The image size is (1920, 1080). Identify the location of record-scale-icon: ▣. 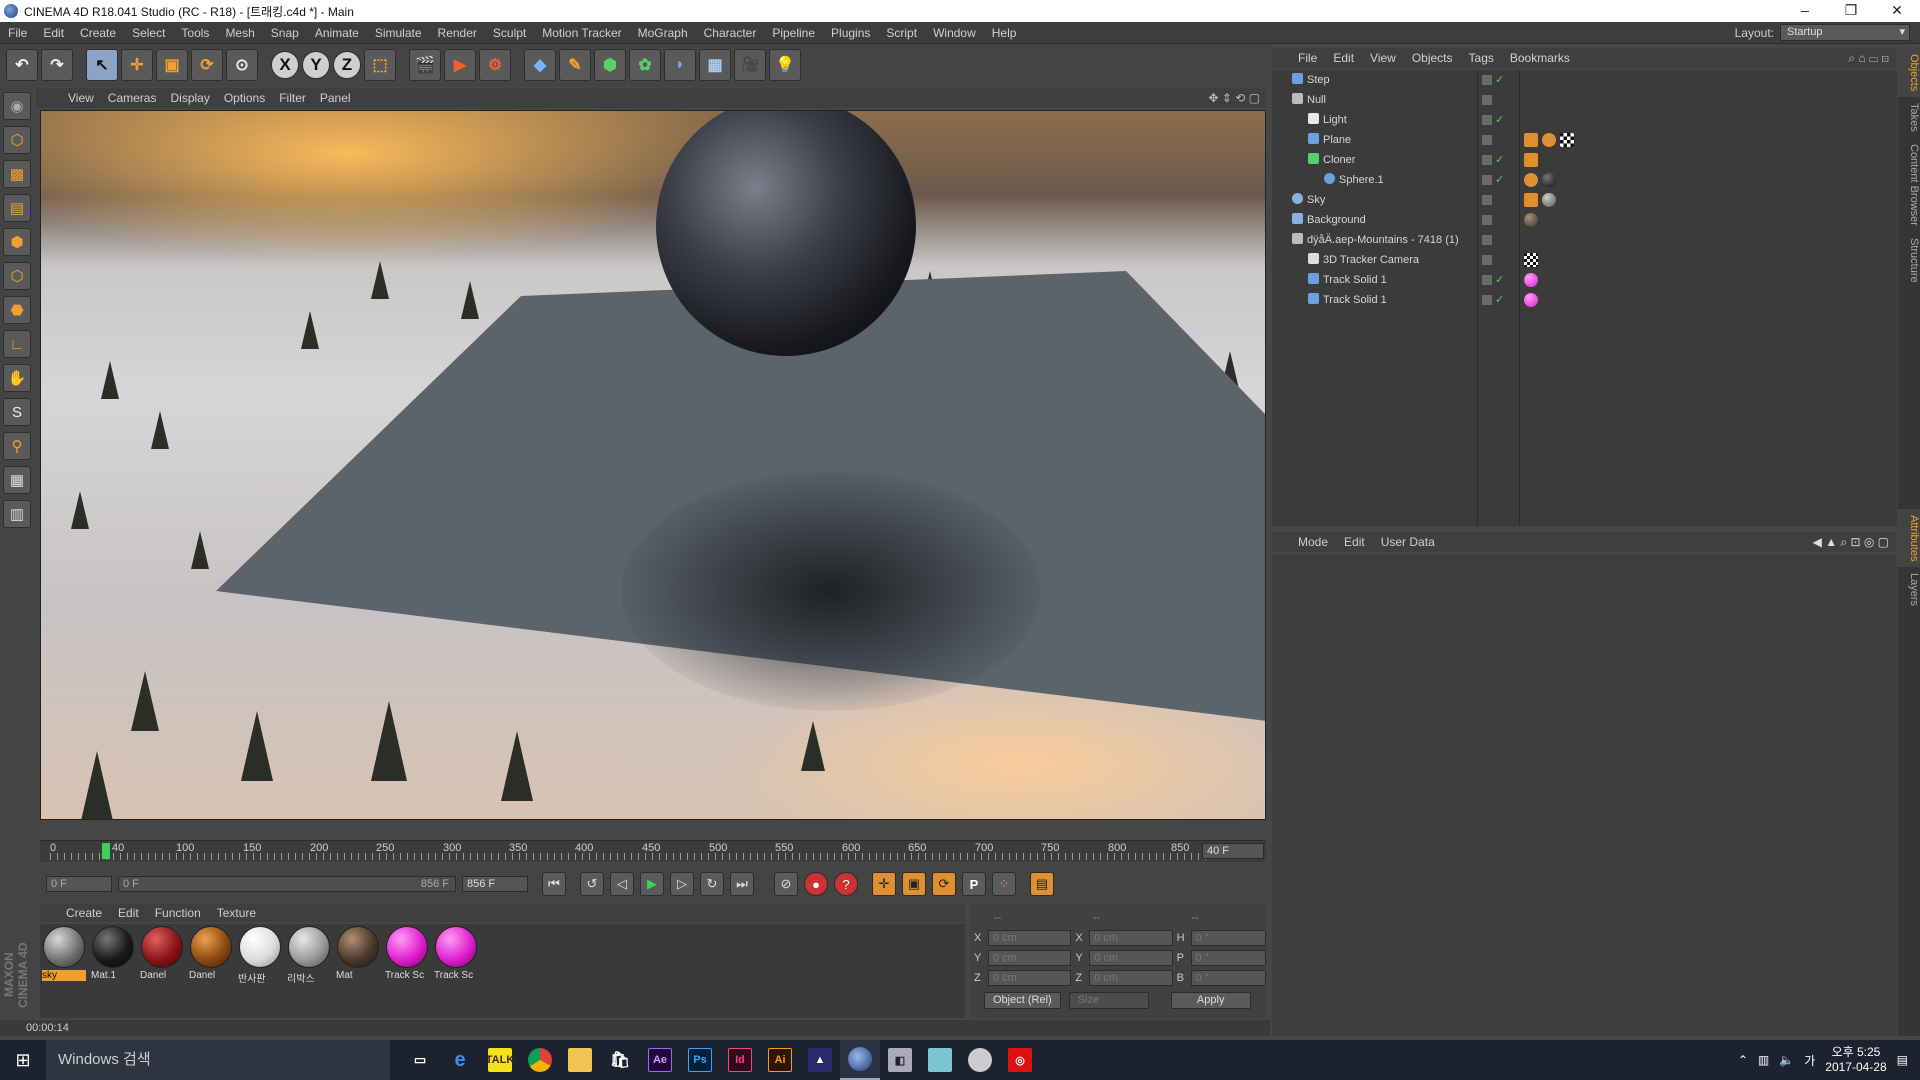
(914, 884).